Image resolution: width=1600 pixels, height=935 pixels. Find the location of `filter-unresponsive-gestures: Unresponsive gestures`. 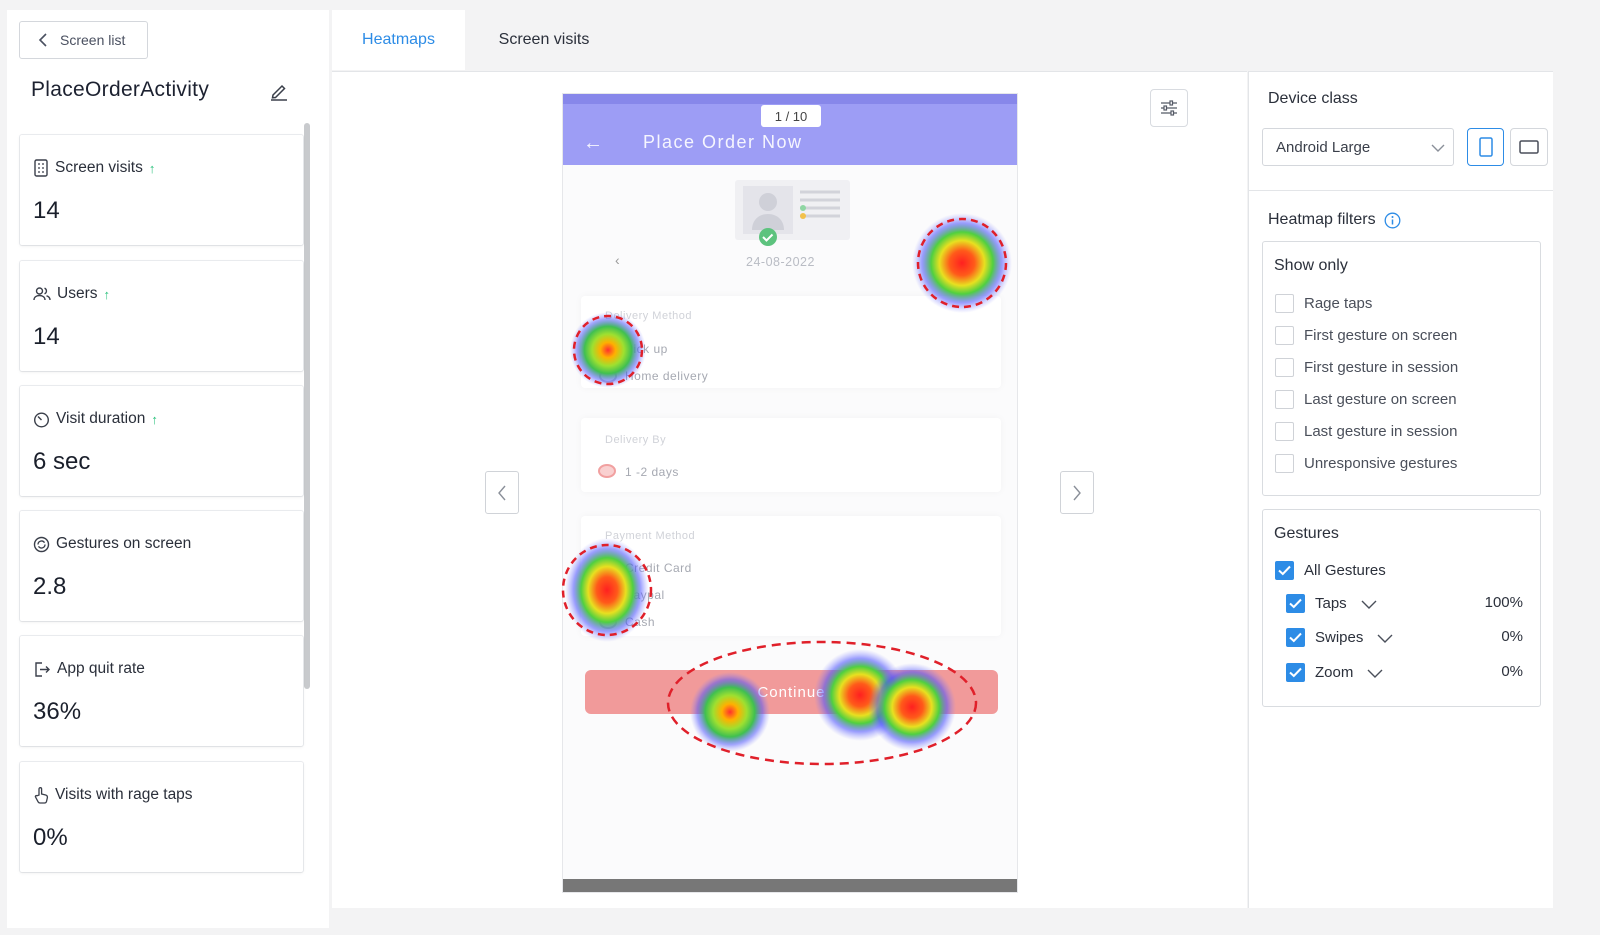

filter-unresponsive-gestures: Unresponsive gestures is located at coordinates (1366, 463).